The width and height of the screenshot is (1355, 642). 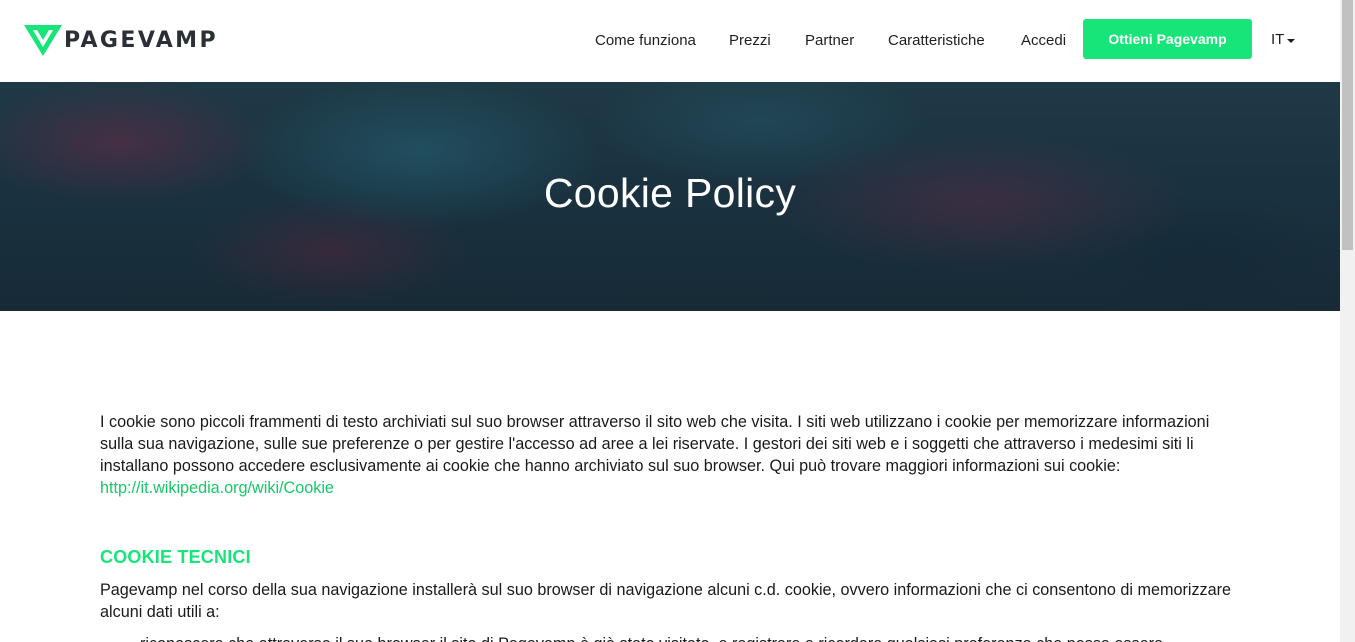 I want to click on nav-caratteristiche: Caratteristiche, so click(x=936, y=41).